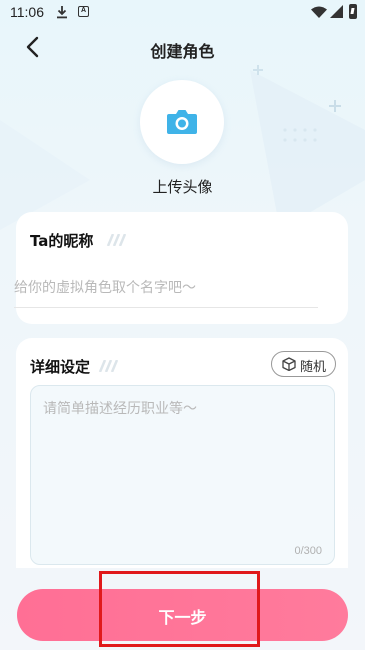 This screenshot has height=650, width=365. I want to click on camera-icon, so click(182, 122).